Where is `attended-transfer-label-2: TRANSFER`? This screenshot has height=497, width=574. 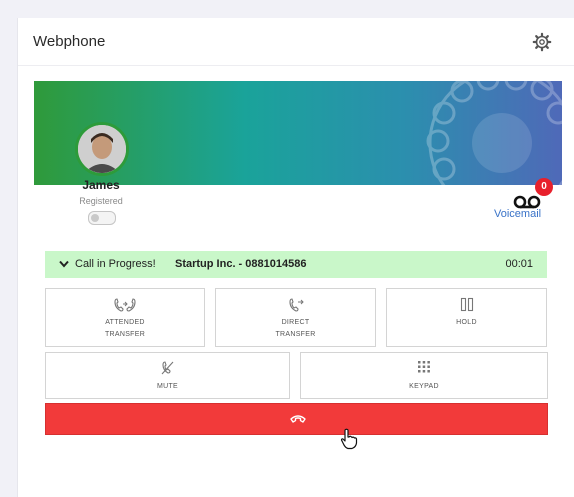
attended-transfer-label-2: TRANSFER is located at coordinates (125, 334).